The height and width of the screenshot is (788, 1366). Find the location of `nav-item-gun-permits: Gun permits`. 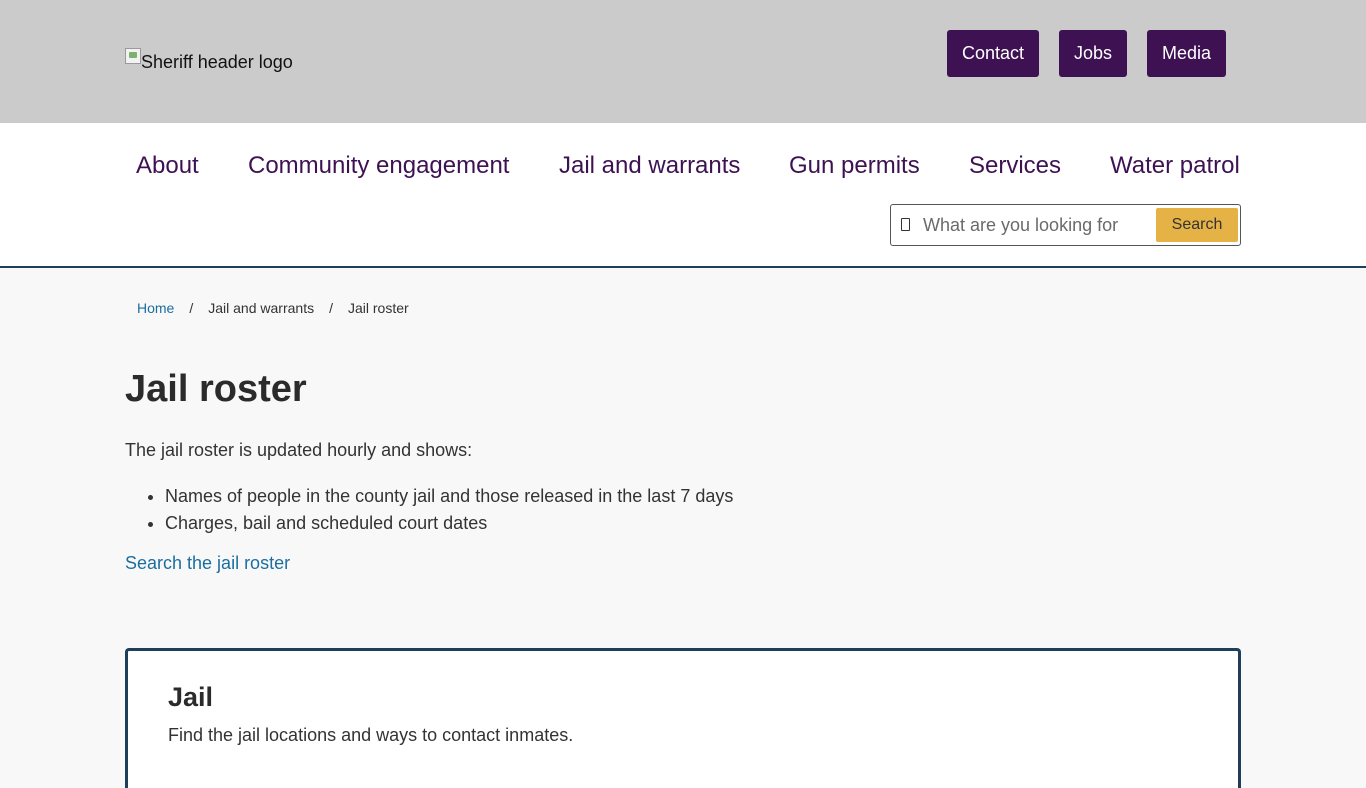

nav-item-gun-permits: Gun permits is located at coordinates (854, 166).